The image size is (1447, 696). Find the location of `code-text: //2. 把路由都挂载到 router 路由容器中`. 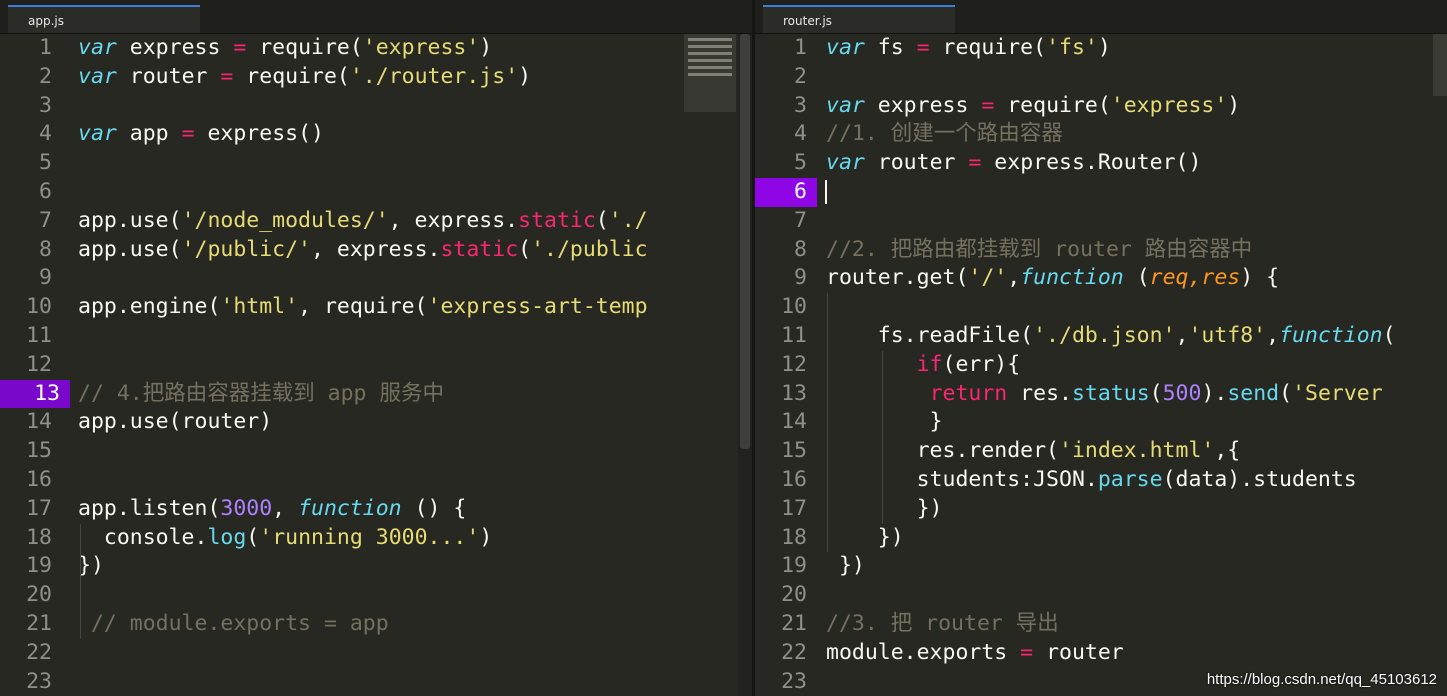

code-text: //2. 把路由都挂载到 router 路由容器中 is located at coordinates (1039, 250).